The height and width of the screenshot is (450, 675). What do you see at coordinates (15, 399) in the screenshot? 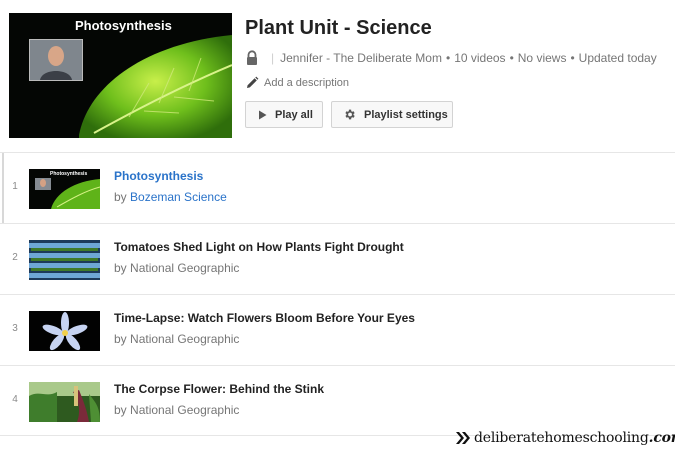
I see `video-index: 4` at bounding box center [15, 399].